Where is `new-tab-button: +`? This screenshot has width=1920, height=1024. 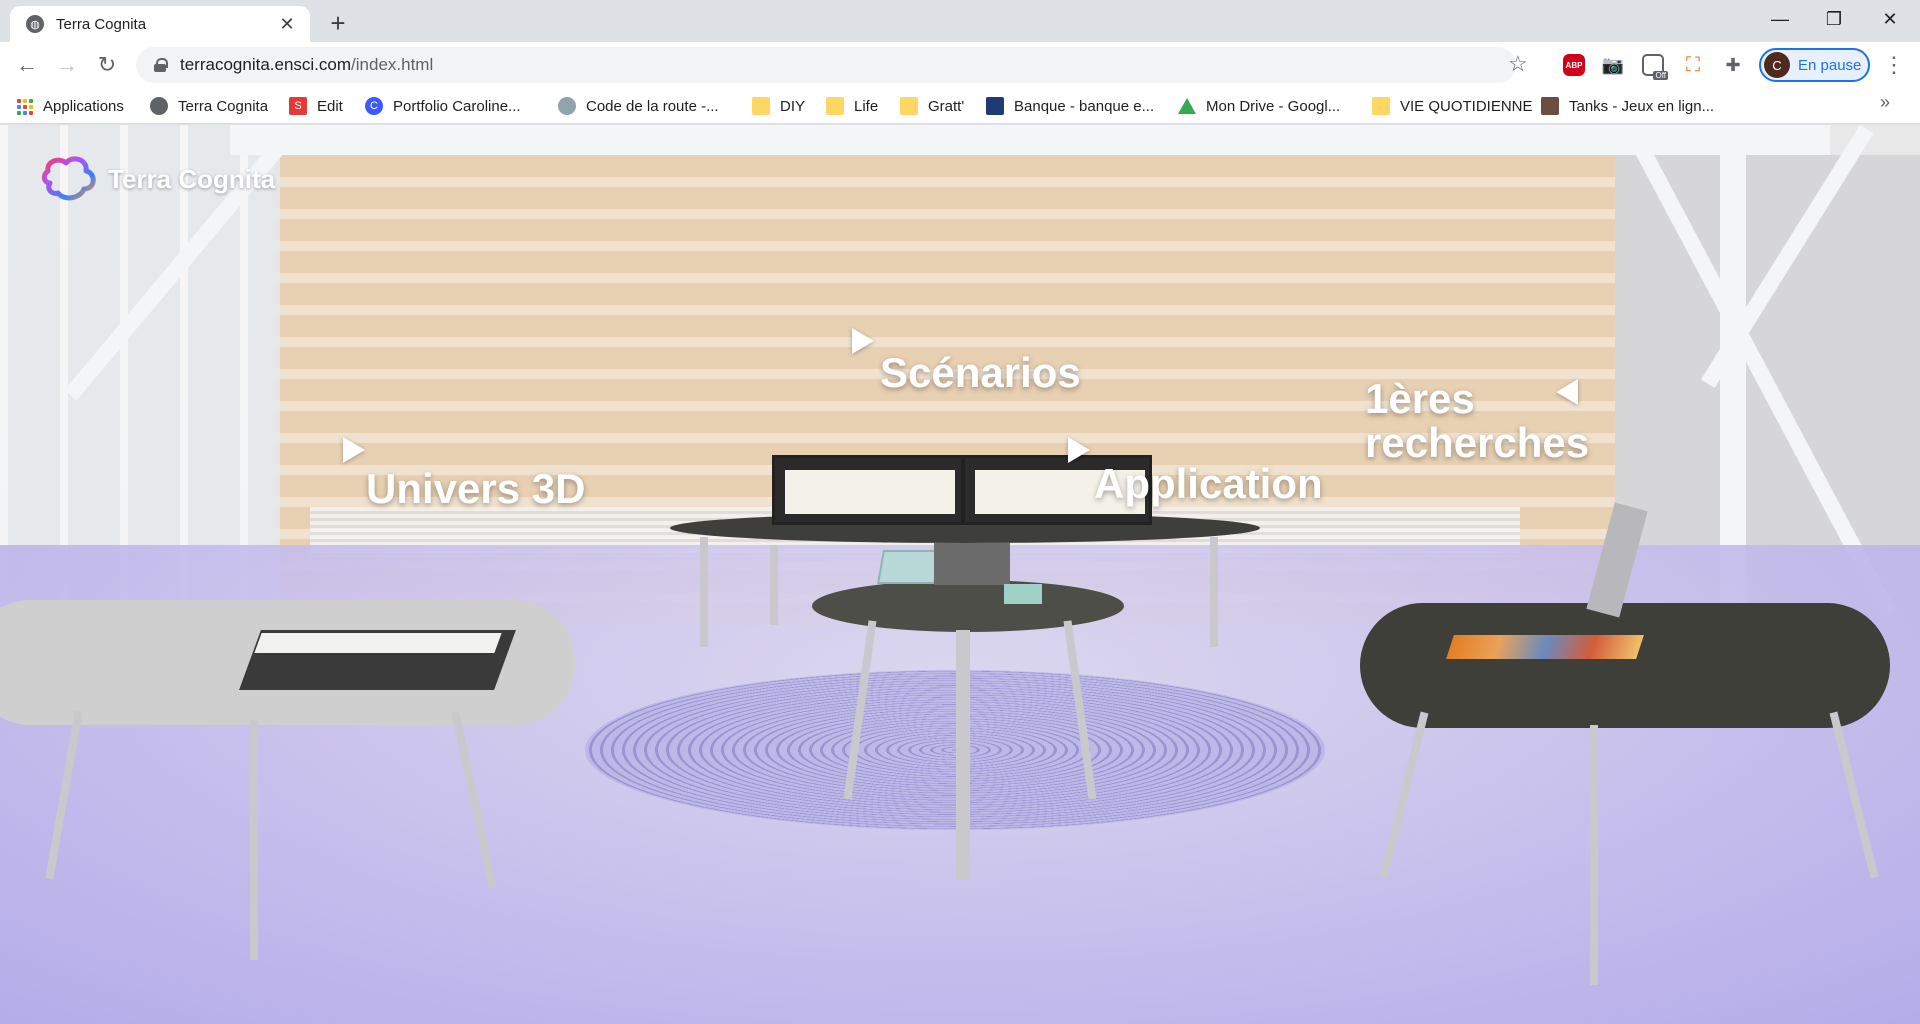 new-tab-button: + is located at coordinates (338, 23).